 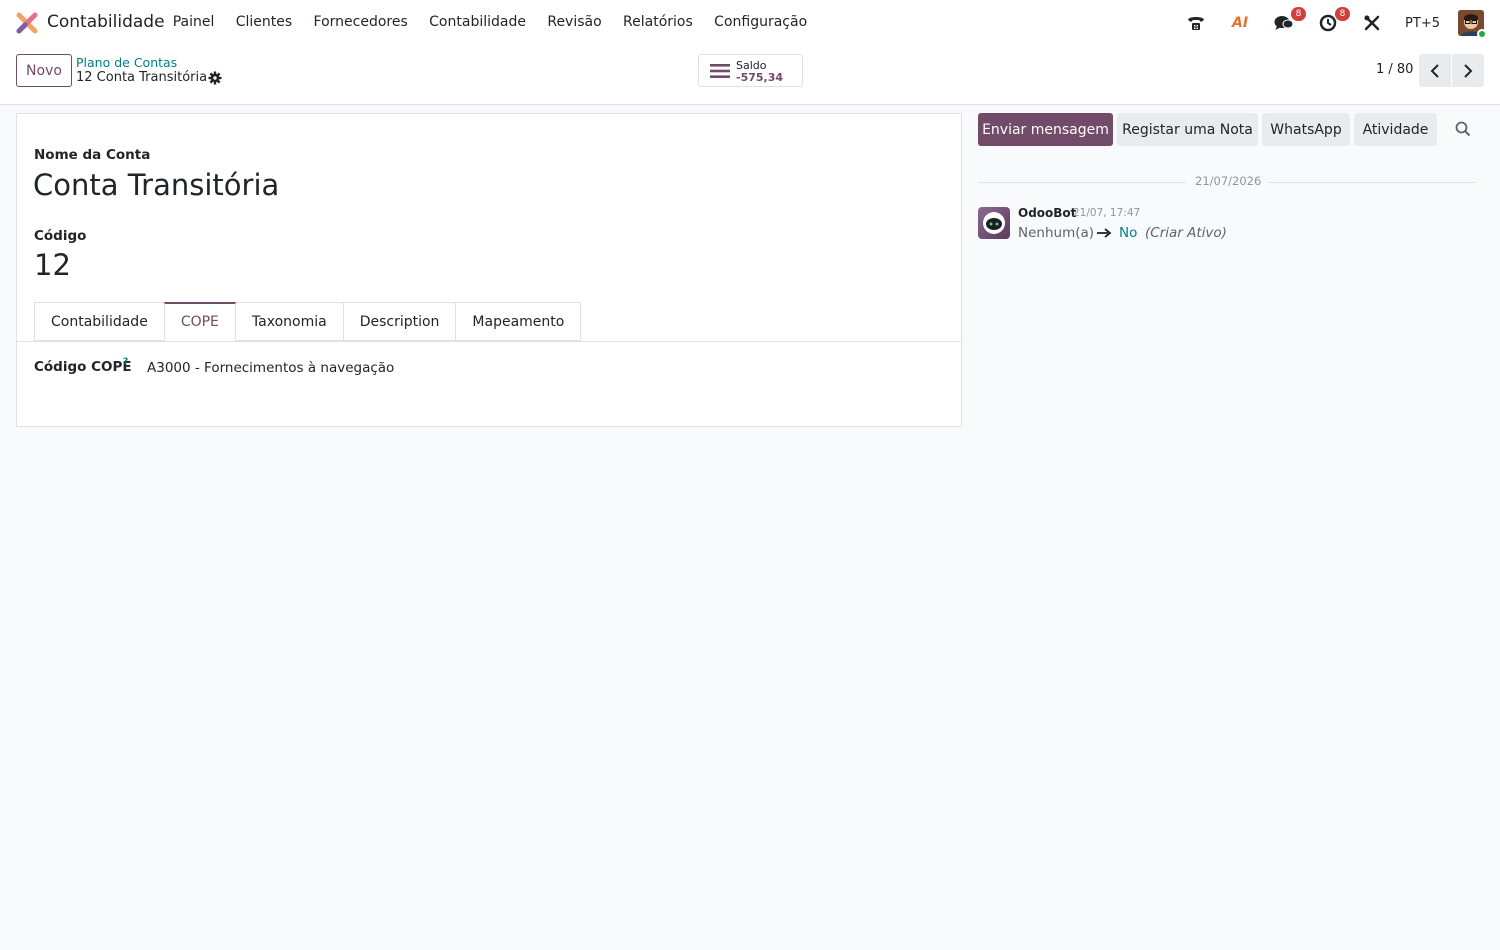 I want to click on accounting-app-icon, so click(x=27, y=23).